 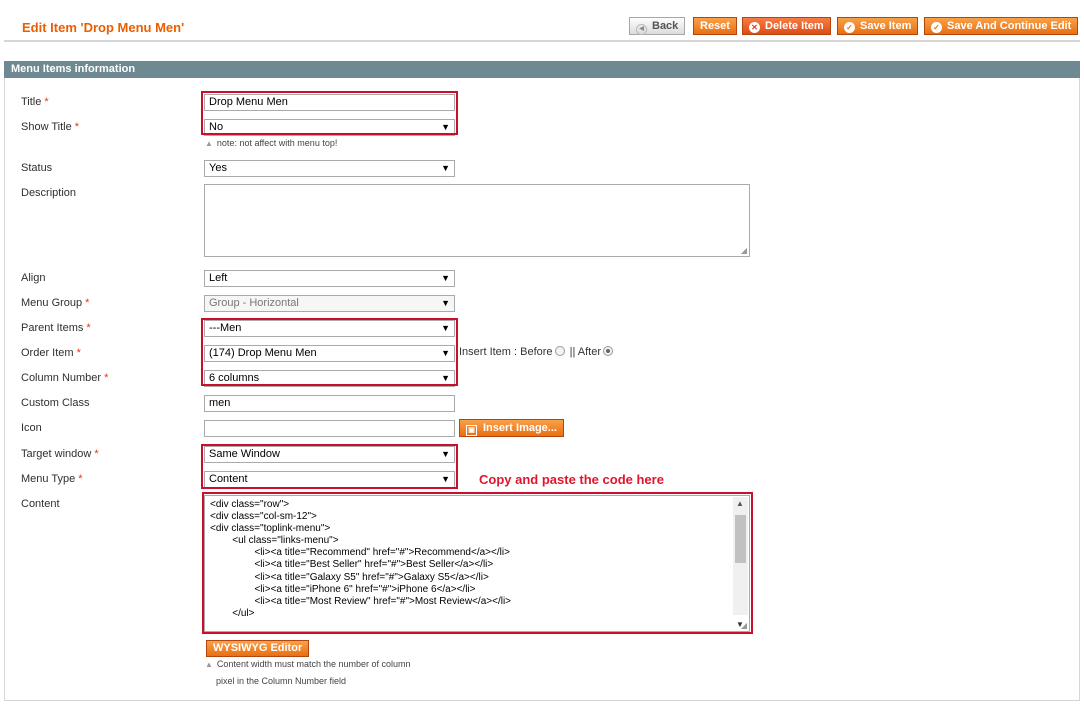 What do you see at coordinates (281, 681) in the screenshot?
I see `content-note-line2: pixel in the Column Number field` at bounding box center [281, 681].